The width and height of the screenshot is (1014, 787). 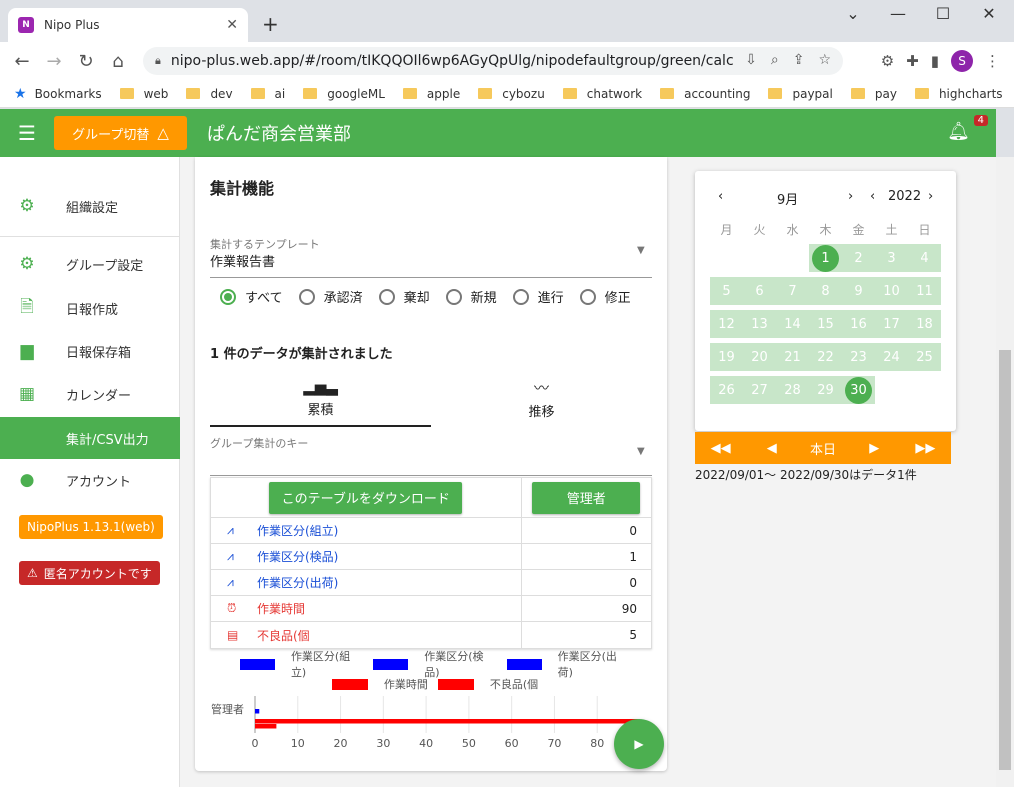 I want to click on calendar-day: 8, so click(x=825, y=291).